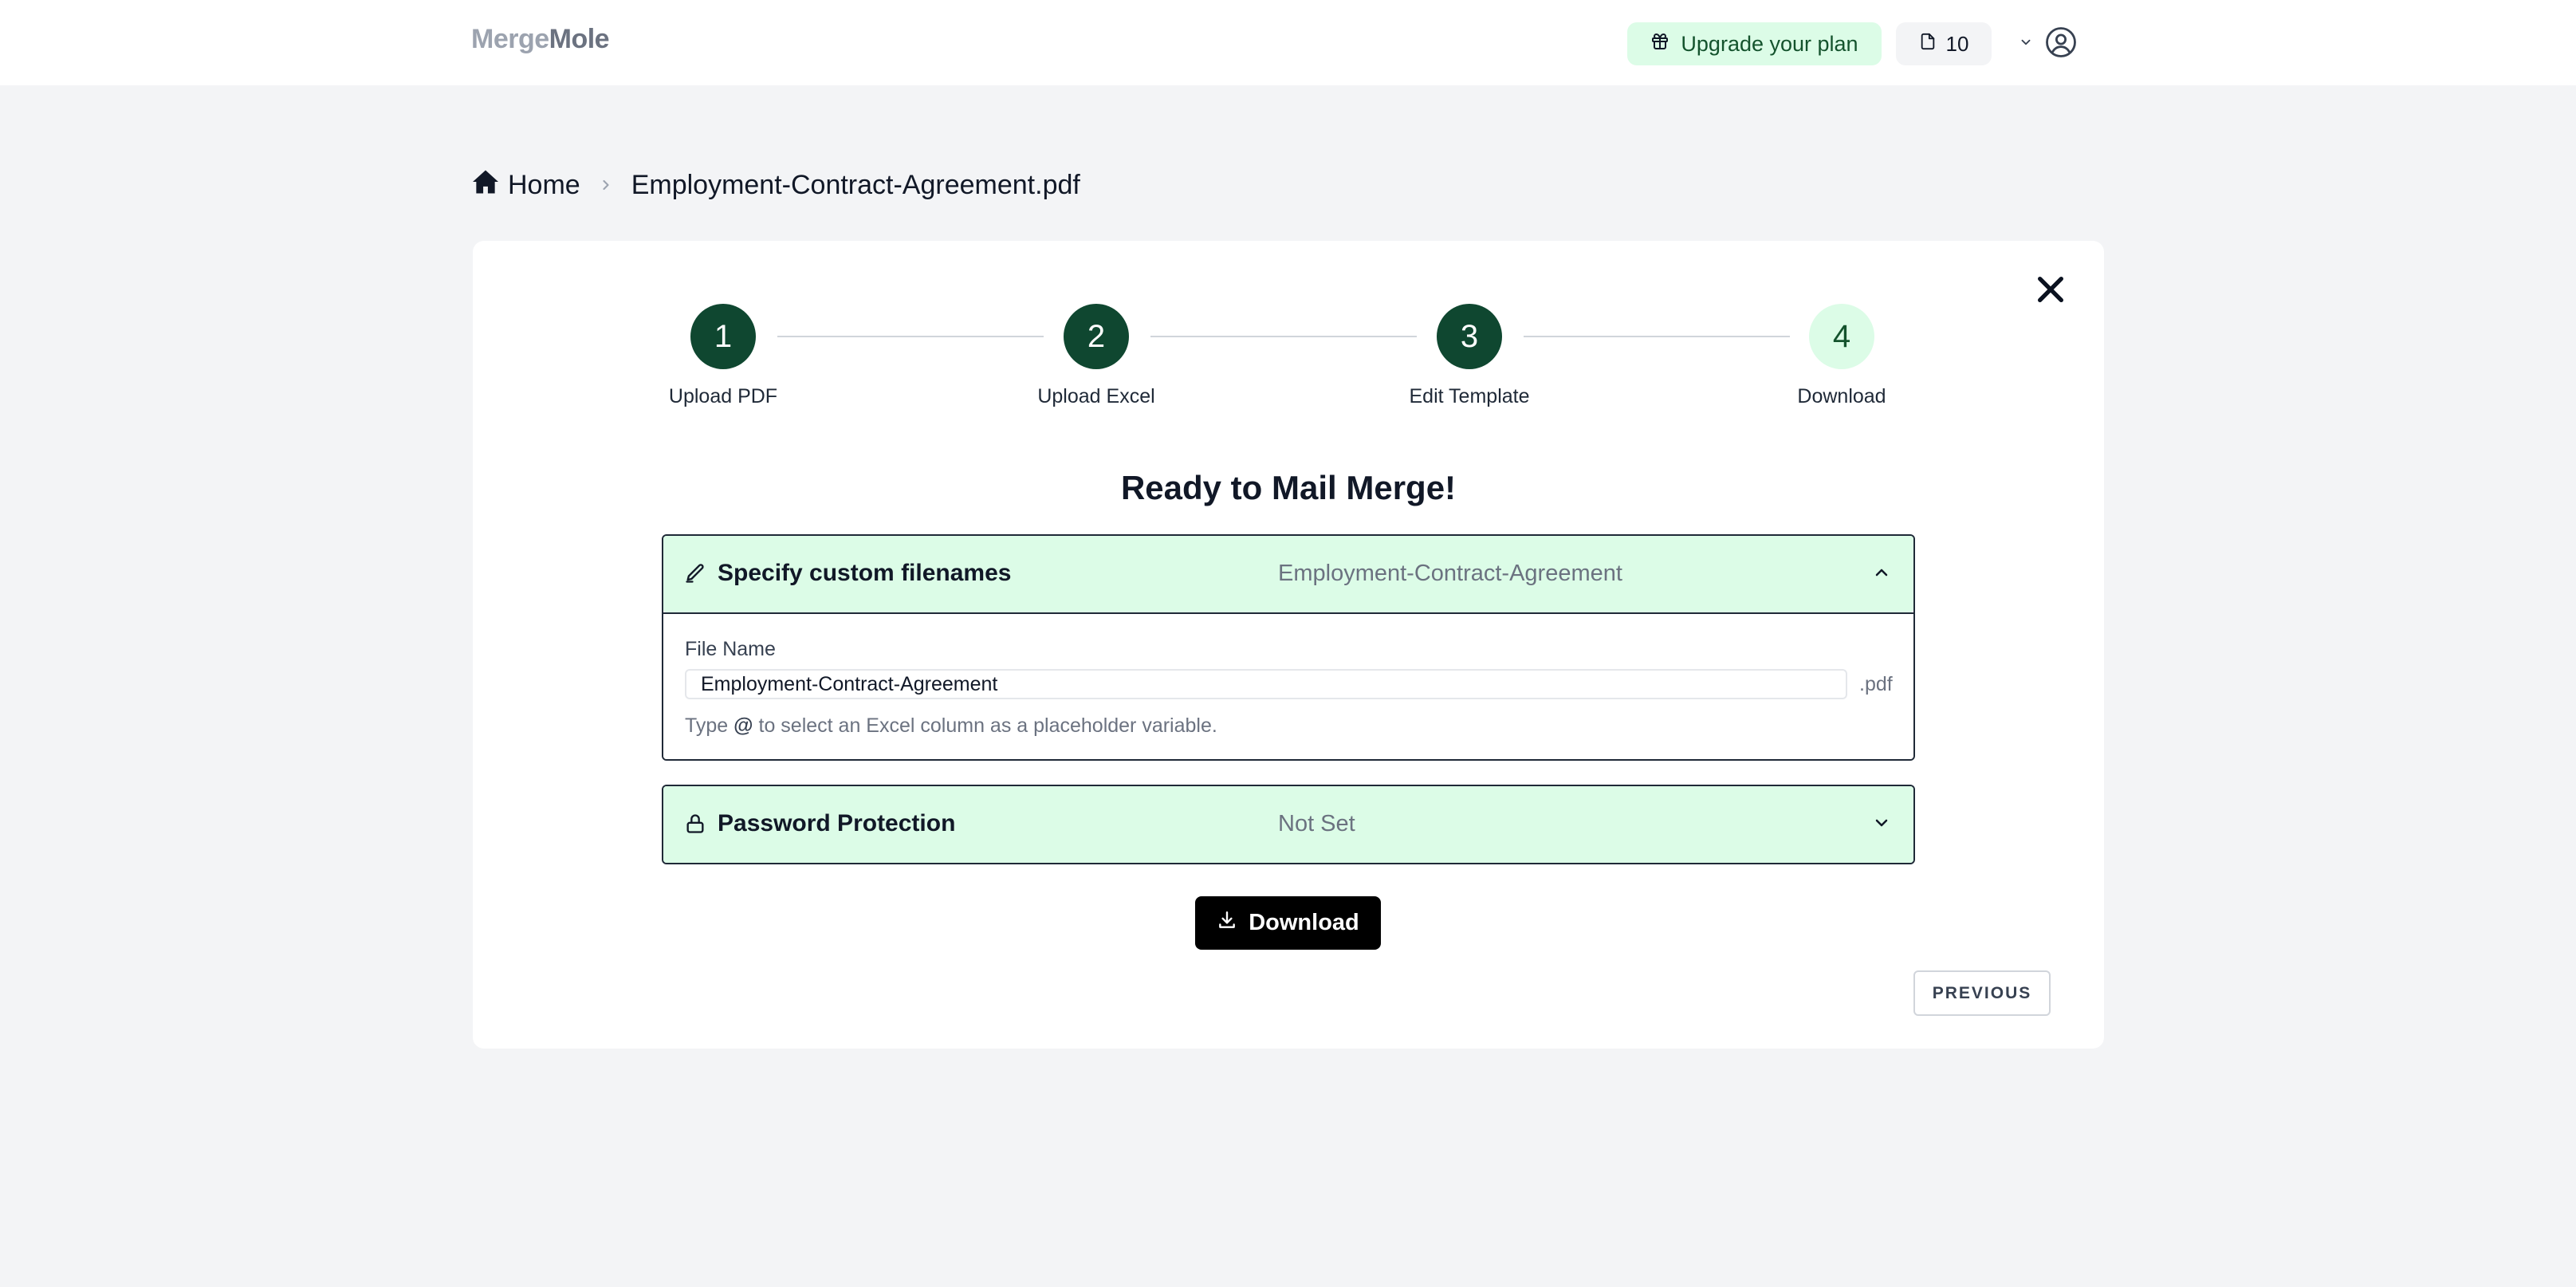 Image resolution: width=2576 pixels, height=1287 pixels. Describe the element at coordinates (579, 39) in the screenshot. I see `logo-part-2: Mole` at that location.